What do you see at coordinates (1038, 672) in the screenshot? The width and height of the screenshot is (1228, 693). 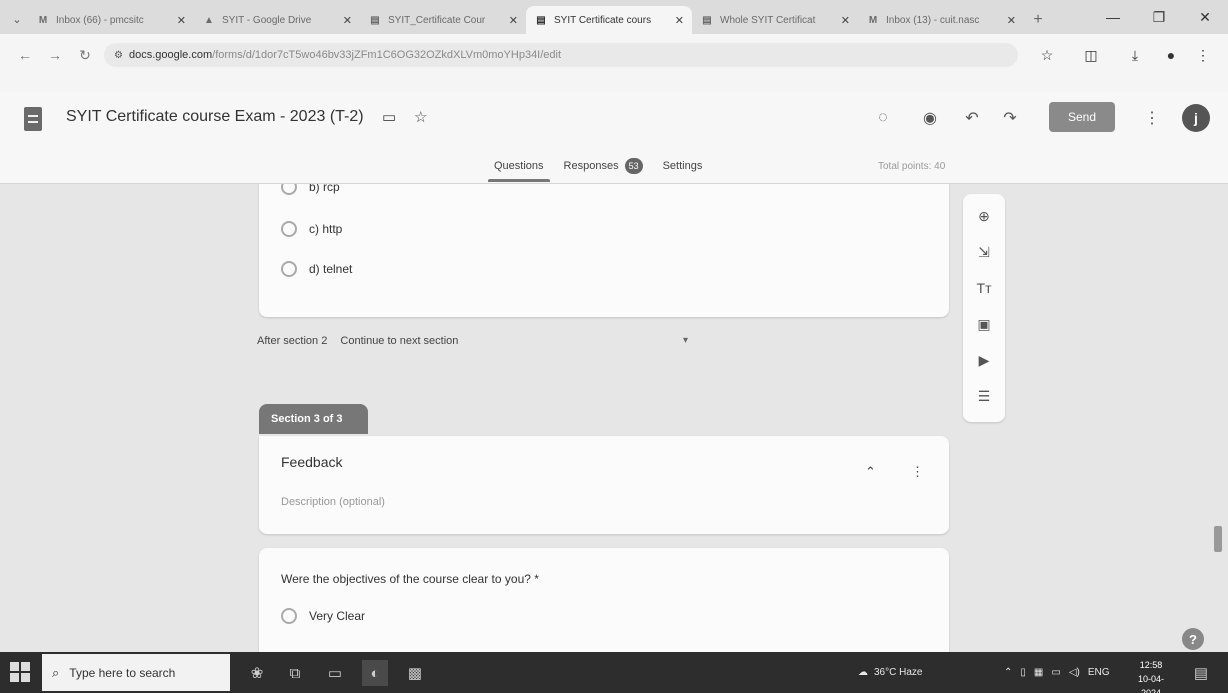 I see `network-icon: ▦` at bounding box center [1038, 672].